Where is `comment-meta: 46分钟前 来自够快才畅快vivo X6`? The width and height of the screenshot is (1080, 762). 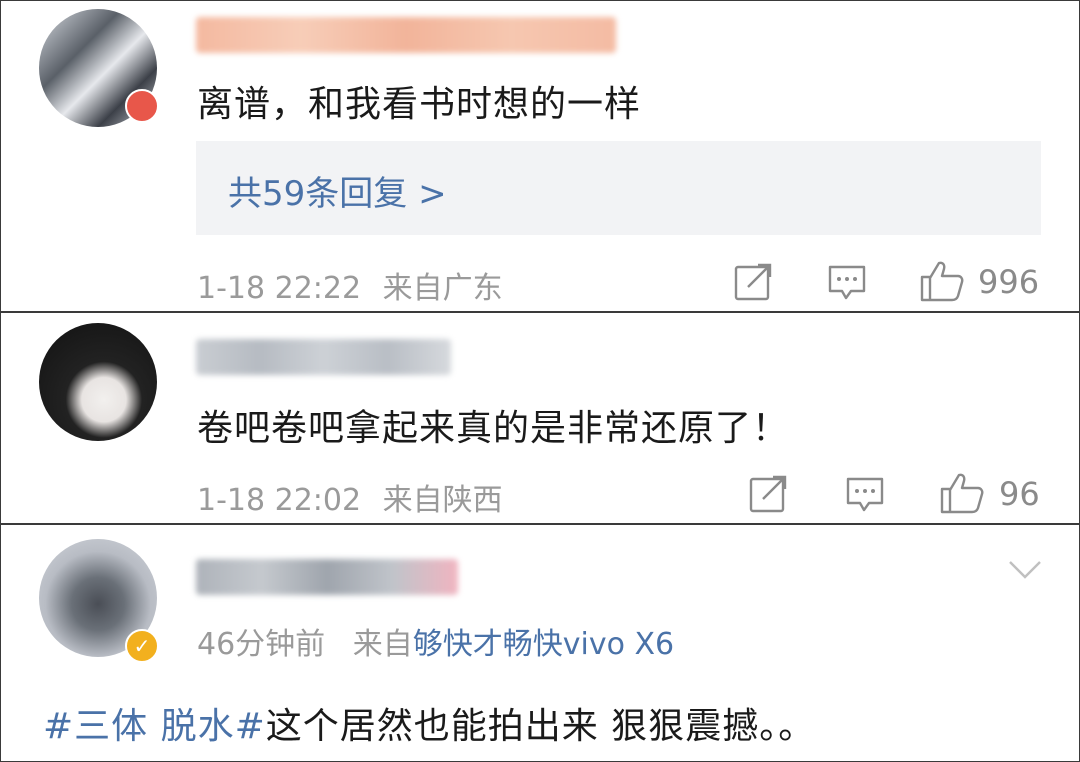
comment-meta: 46分钟前 来自够快才畅快vivo X6 is located at coordinates (435, 641).